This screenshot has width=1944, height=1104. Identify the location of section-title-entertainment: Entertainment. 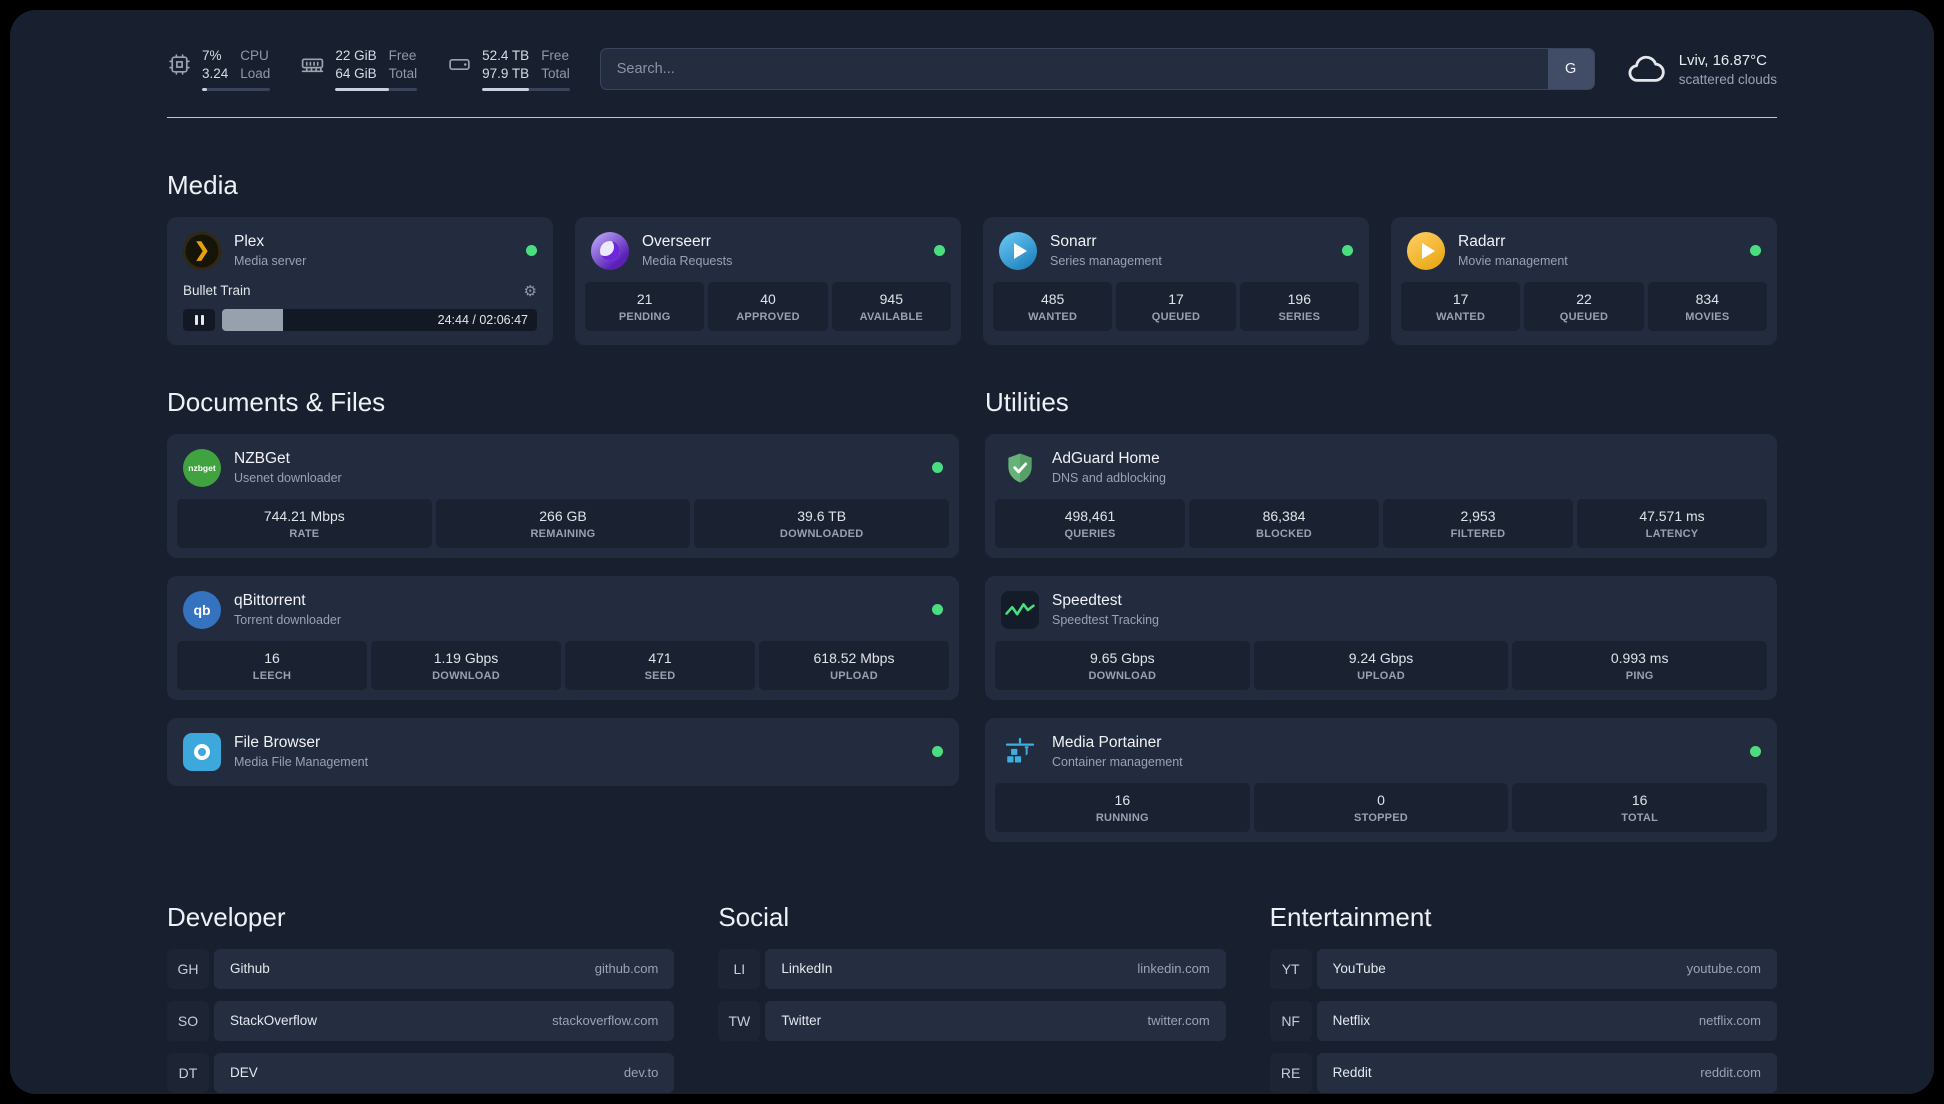
(1350, 916).